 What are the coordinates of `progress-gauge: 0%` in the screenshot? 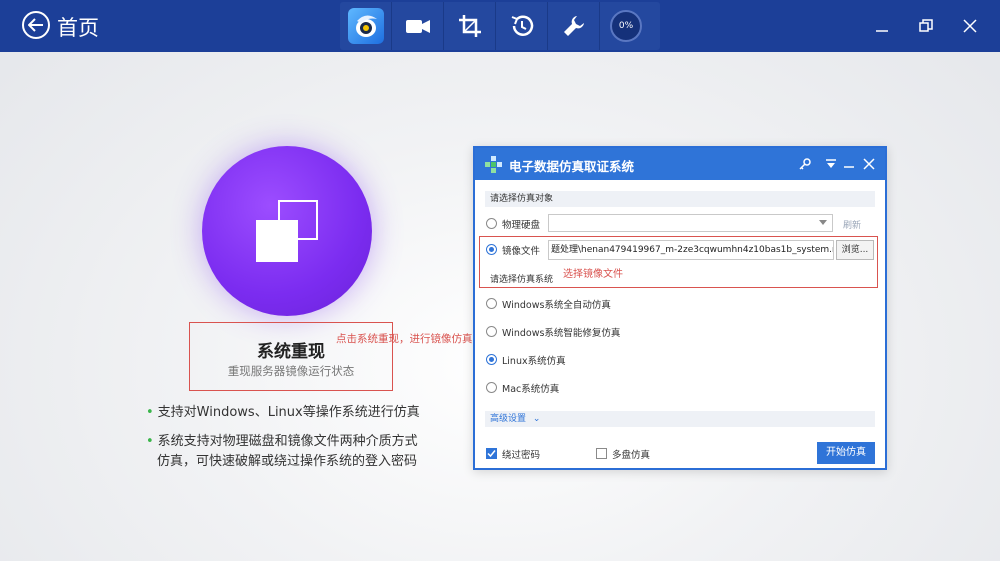 It's located at (626, 26).